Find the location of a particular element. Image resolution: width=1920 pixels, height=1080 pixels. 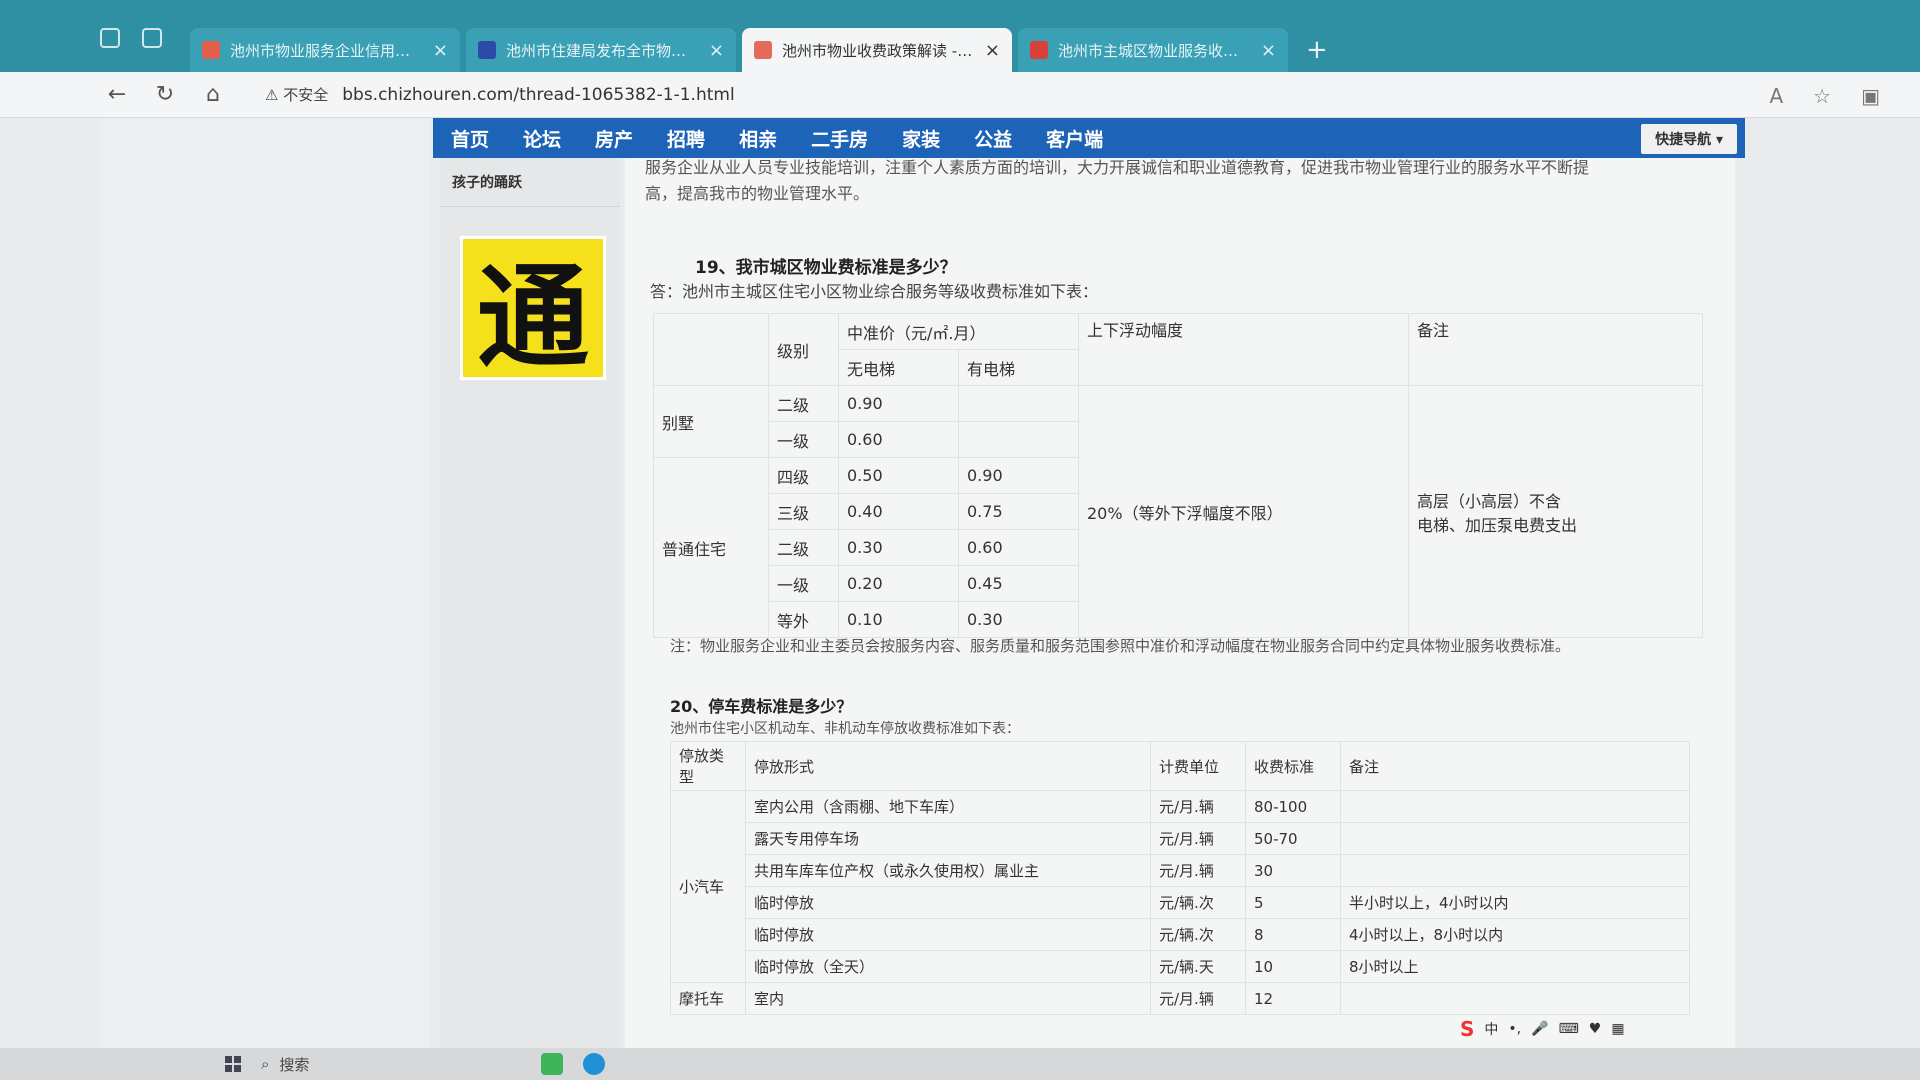

table-row: 临时停放（全天） 元/辆.天 10 8小时以上 is located at coordinates (1180, 966).